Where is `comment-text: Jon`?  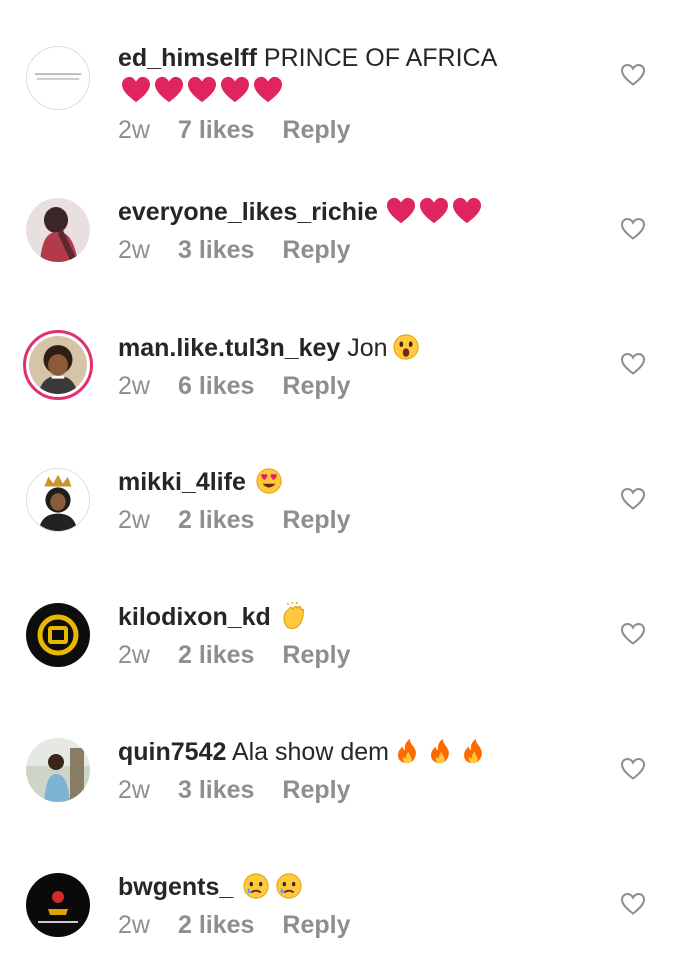
comment-text: Jon is located at coordinates (367, 348).